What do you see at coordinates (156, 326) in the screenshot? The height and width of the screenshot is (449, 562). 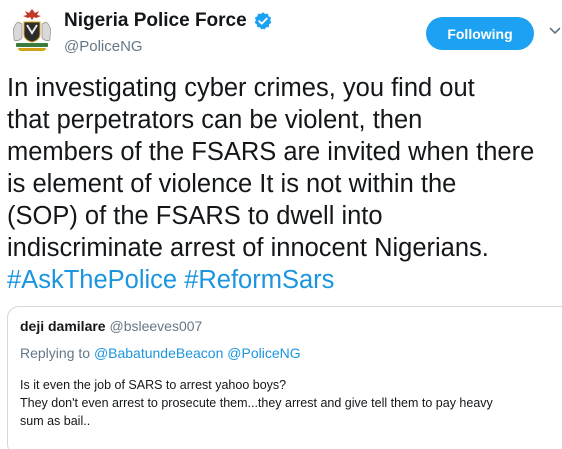 I see `quoted-author-handle: @bsleeves007` at bounding box center [156, 326].